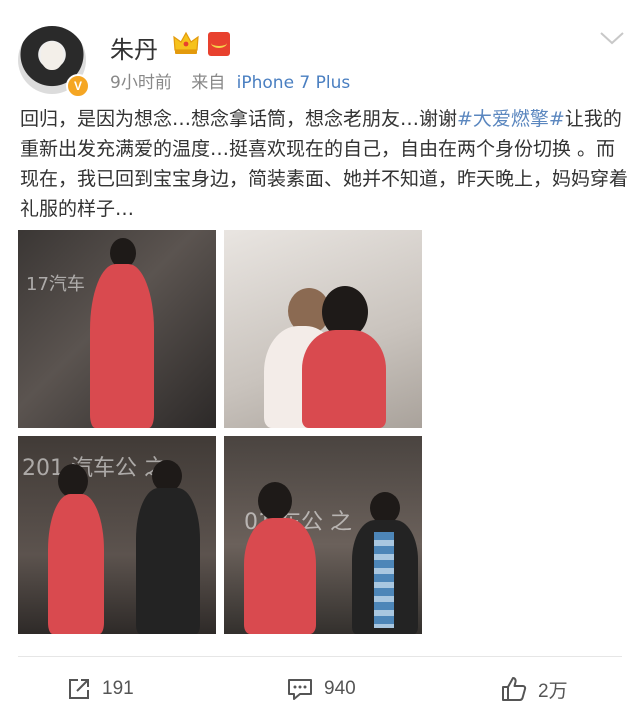 The width and height of the screenshot is (640, 720). What do you see at coordinates (511, 119) in the screenshot?
I see `topic-link: #大爱燃擎#` at bounding box center [511, 119].